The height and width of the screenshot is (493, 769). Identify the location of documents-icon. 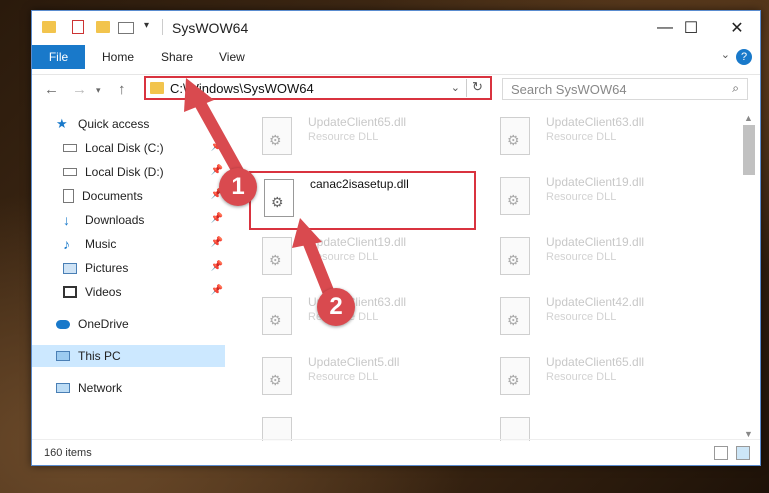
(68, 196).